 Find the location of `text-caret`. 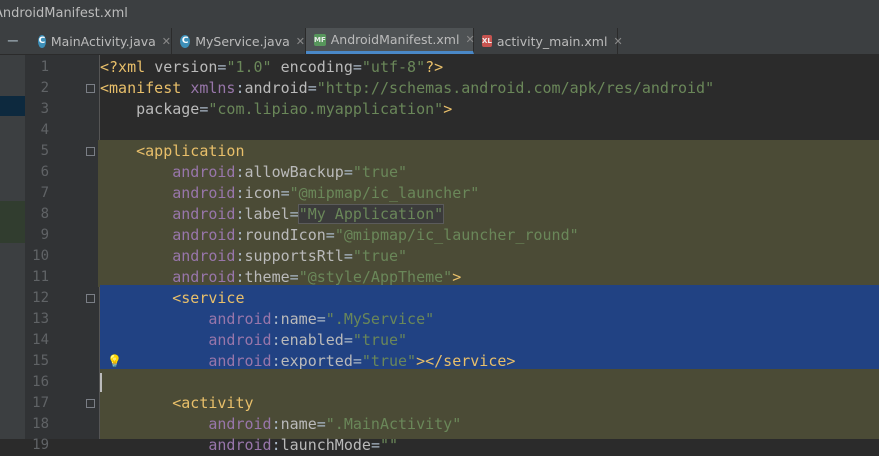

text-caret is located at coordinates (101, 382).